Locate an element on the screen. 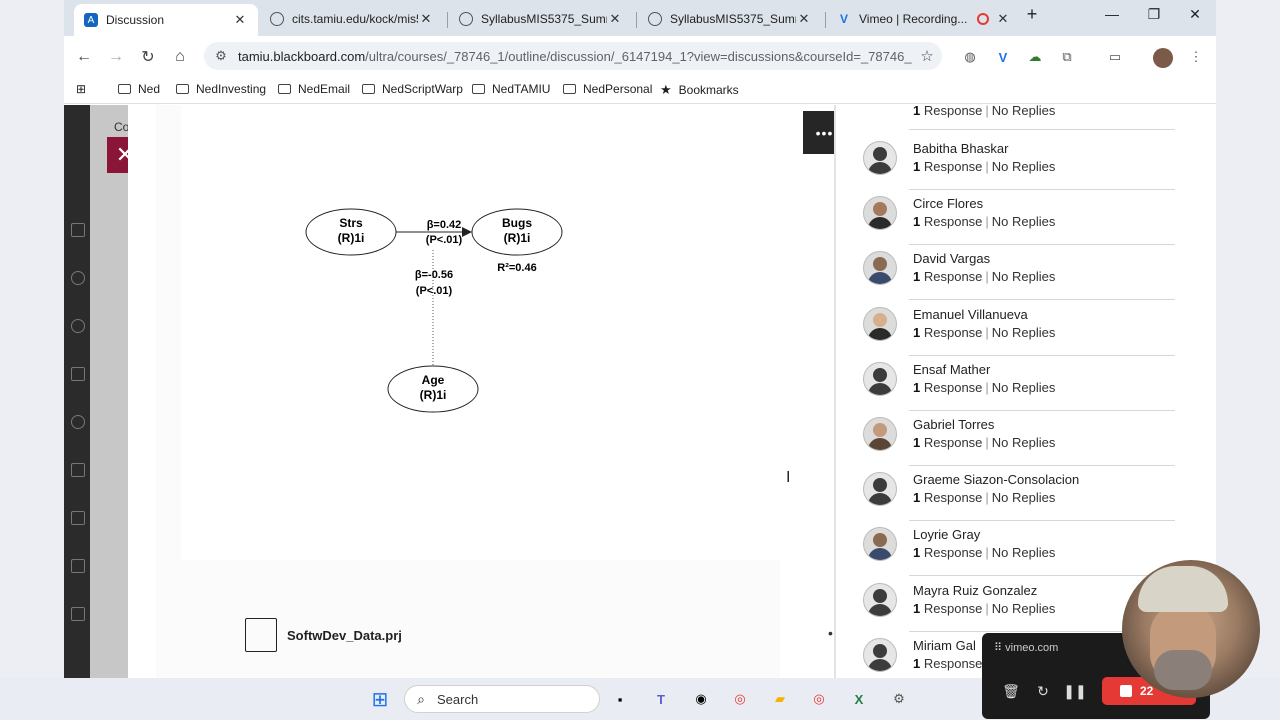 The height and width of the screenshot is (720, 1280). courses-icon is located at coordinates (78, 374).